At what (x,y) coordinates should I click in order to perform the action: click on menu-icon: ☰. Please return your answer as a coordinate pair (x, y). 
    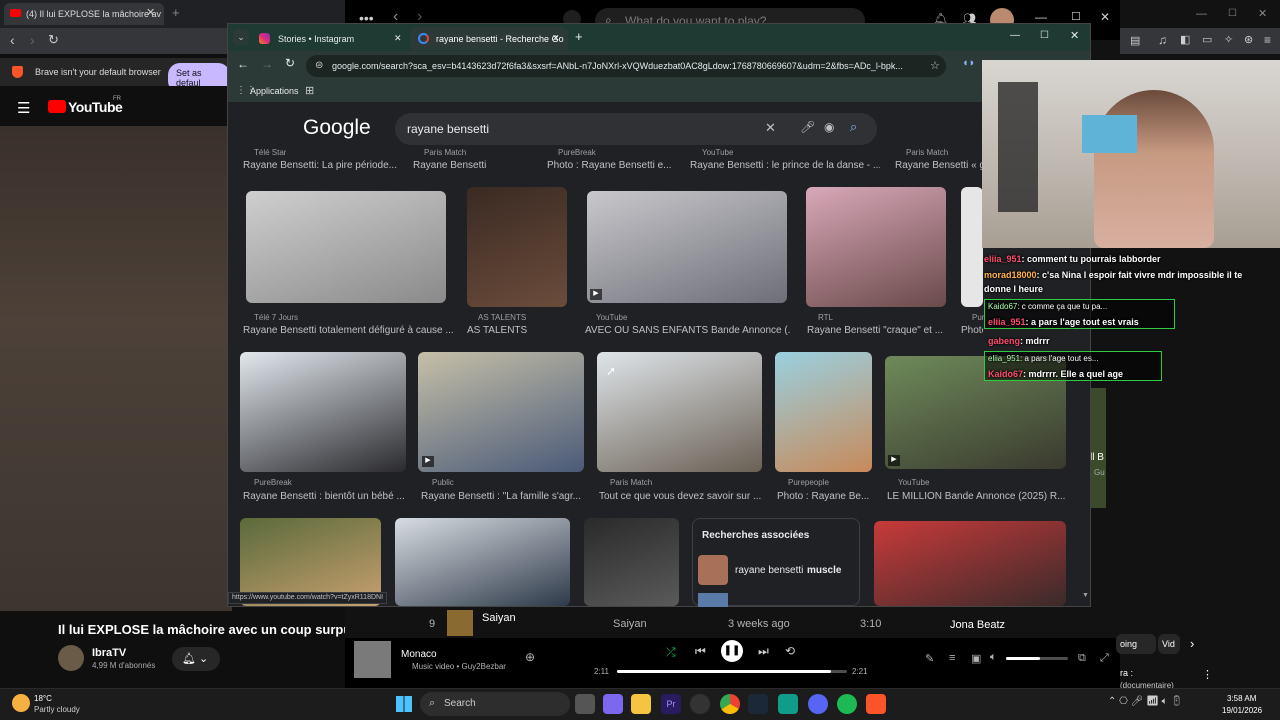
    Looking at the image, I should click on (23, 108).